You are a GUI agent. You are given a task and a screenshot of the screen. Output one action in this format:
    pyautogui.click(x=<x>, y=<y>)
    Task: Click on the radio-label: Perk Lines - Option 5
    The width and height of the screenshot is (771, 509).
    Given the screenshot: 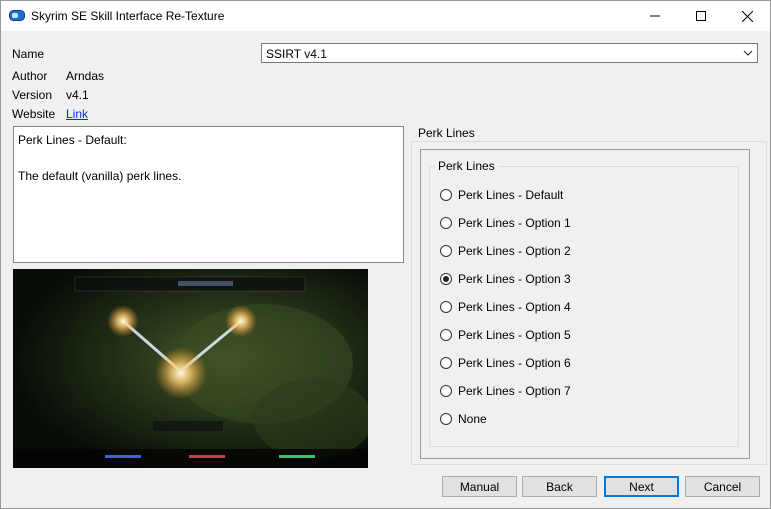 What is the action you would take?
    pyautogui.click(x=514, y=335)
    